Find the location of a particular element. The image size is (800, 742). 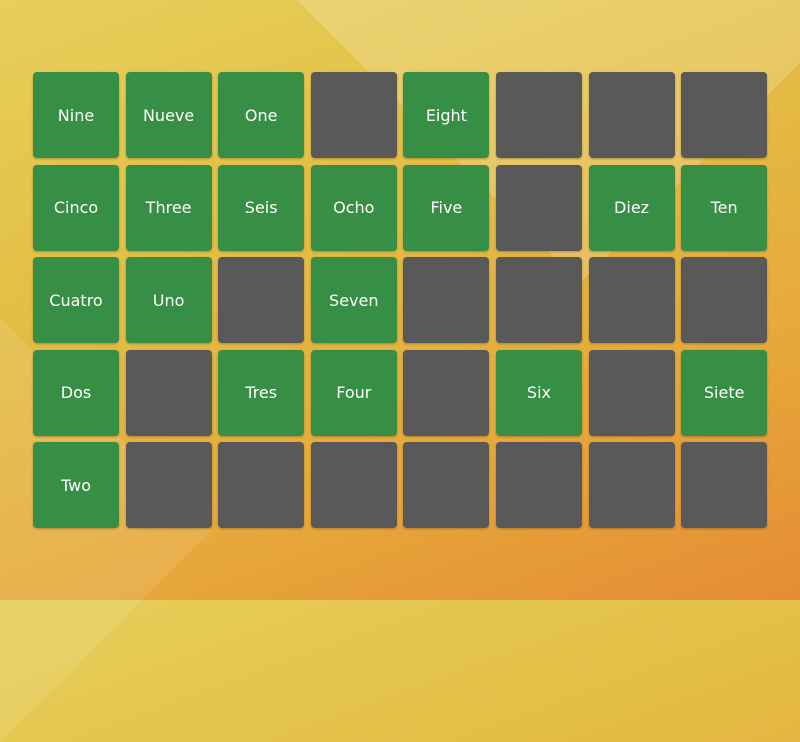

revealed-card: Two is located at coordinates (76, 485).